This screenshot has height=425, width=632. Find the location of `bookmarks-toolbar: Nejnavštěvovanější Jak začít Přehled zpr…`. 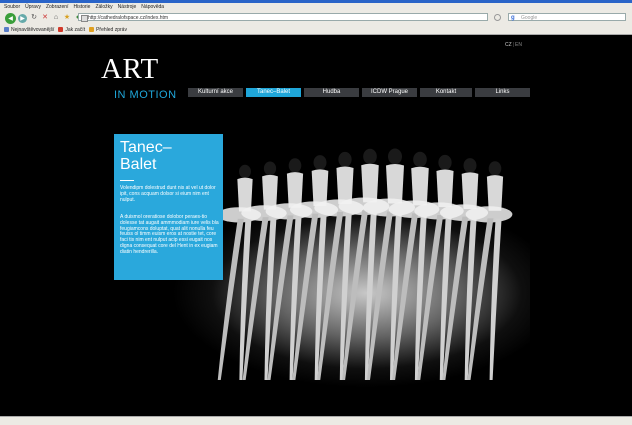

bookmarks-toolbar: Nejnavštěvovanější Jak začít Přehled zpr… is located at coordinates (316, 29).